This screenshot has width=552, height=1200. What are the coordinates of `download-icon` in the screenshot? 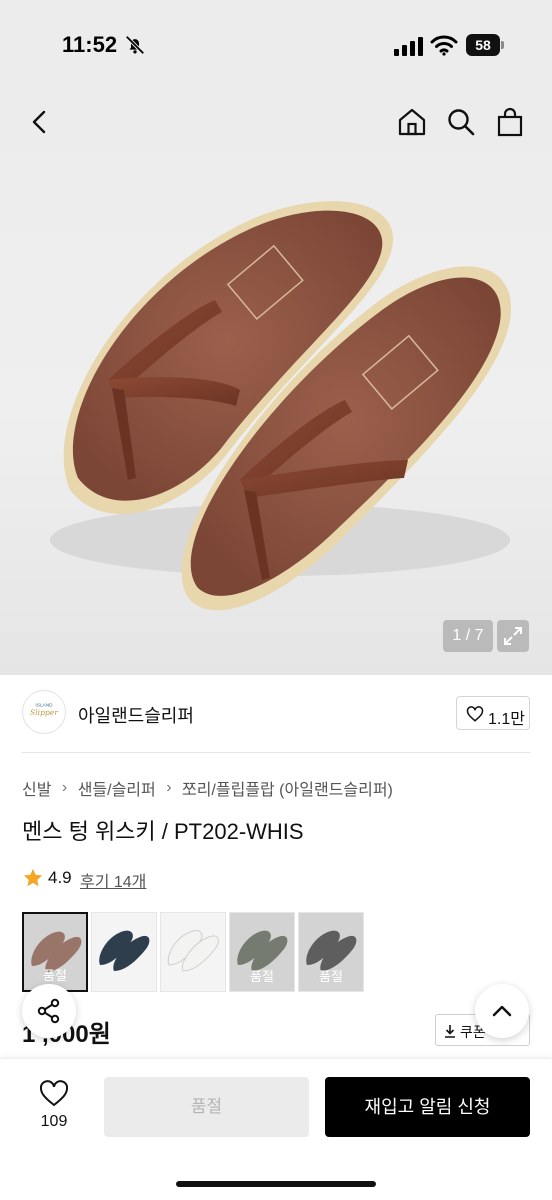 It's located at (450, 1031).